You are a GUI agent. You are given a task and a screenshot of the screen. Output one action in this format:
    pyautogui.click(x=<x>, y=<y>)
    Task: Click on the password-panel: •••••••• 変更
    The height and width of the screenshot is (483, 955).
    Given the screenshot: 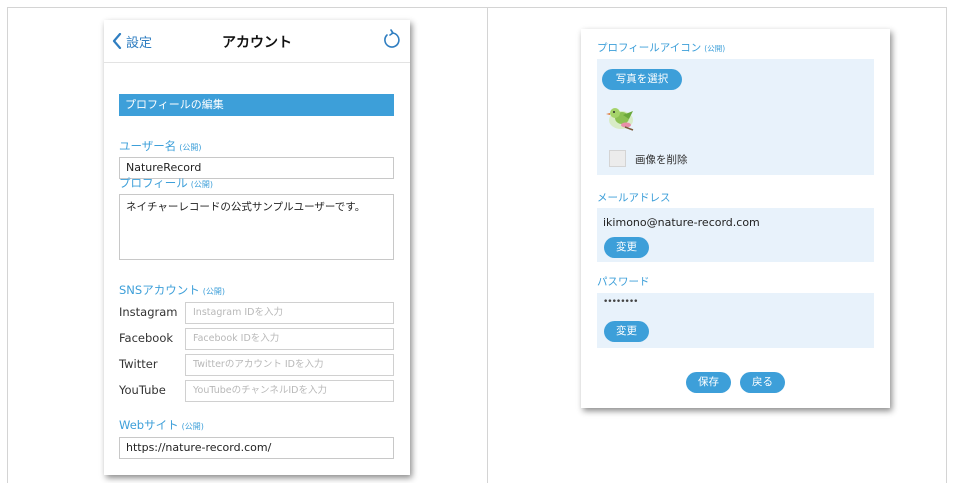 What is the action you would take?
    pyautogui.click(x=735, y=320)
    